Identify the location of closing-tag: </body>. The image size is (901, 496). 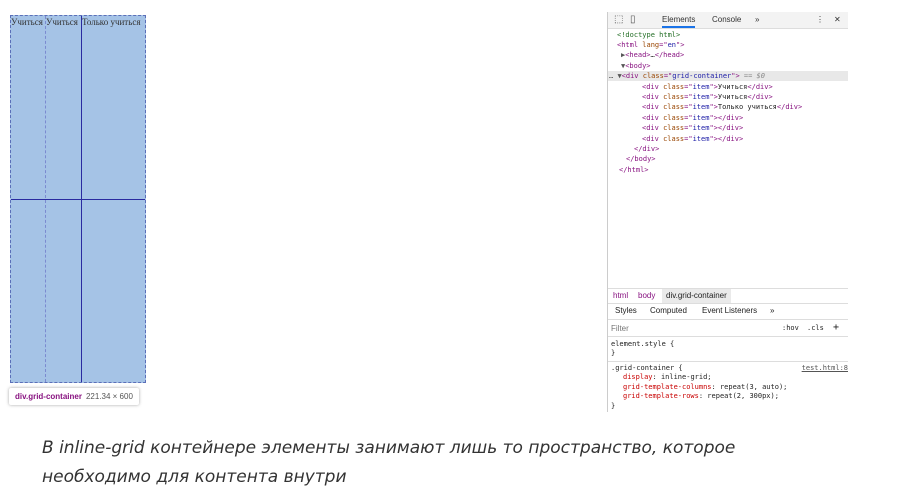
(641, 159).